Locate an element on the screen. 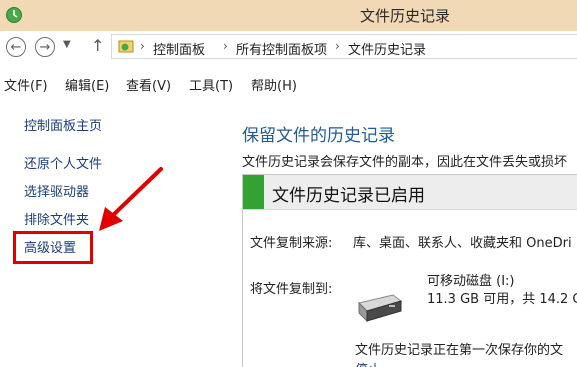 Image resolution: width=577 pixels, height=367 pixels. breadcrumb-file-history: 文件历史记录 is located at coordinates (387, 48).